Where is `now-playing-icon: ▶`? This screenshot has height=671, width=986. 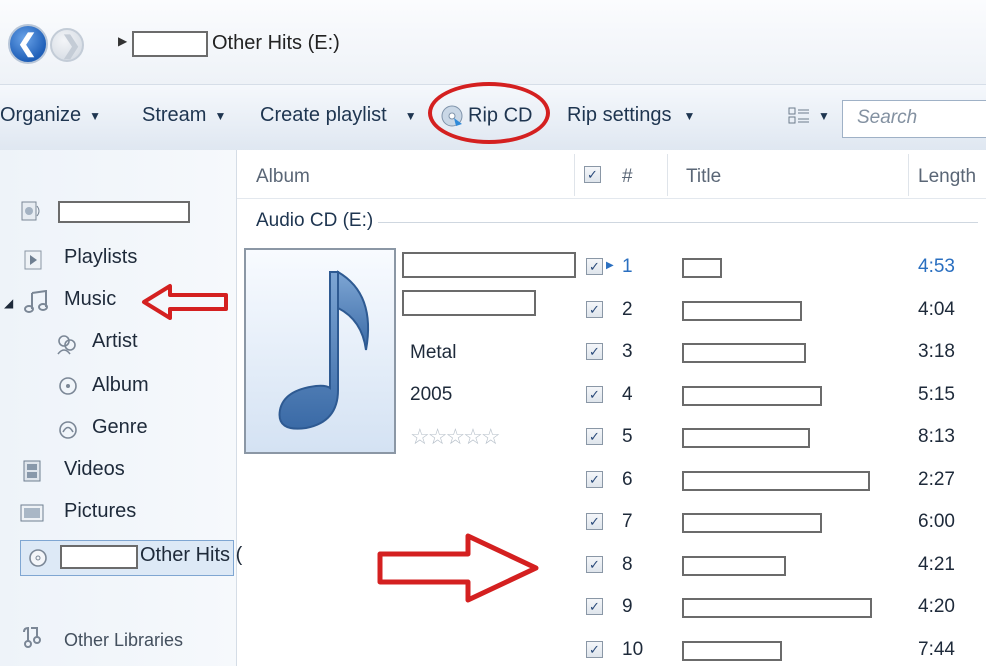
now-playing-icon: ▶ is located at coordinates (610, 265).